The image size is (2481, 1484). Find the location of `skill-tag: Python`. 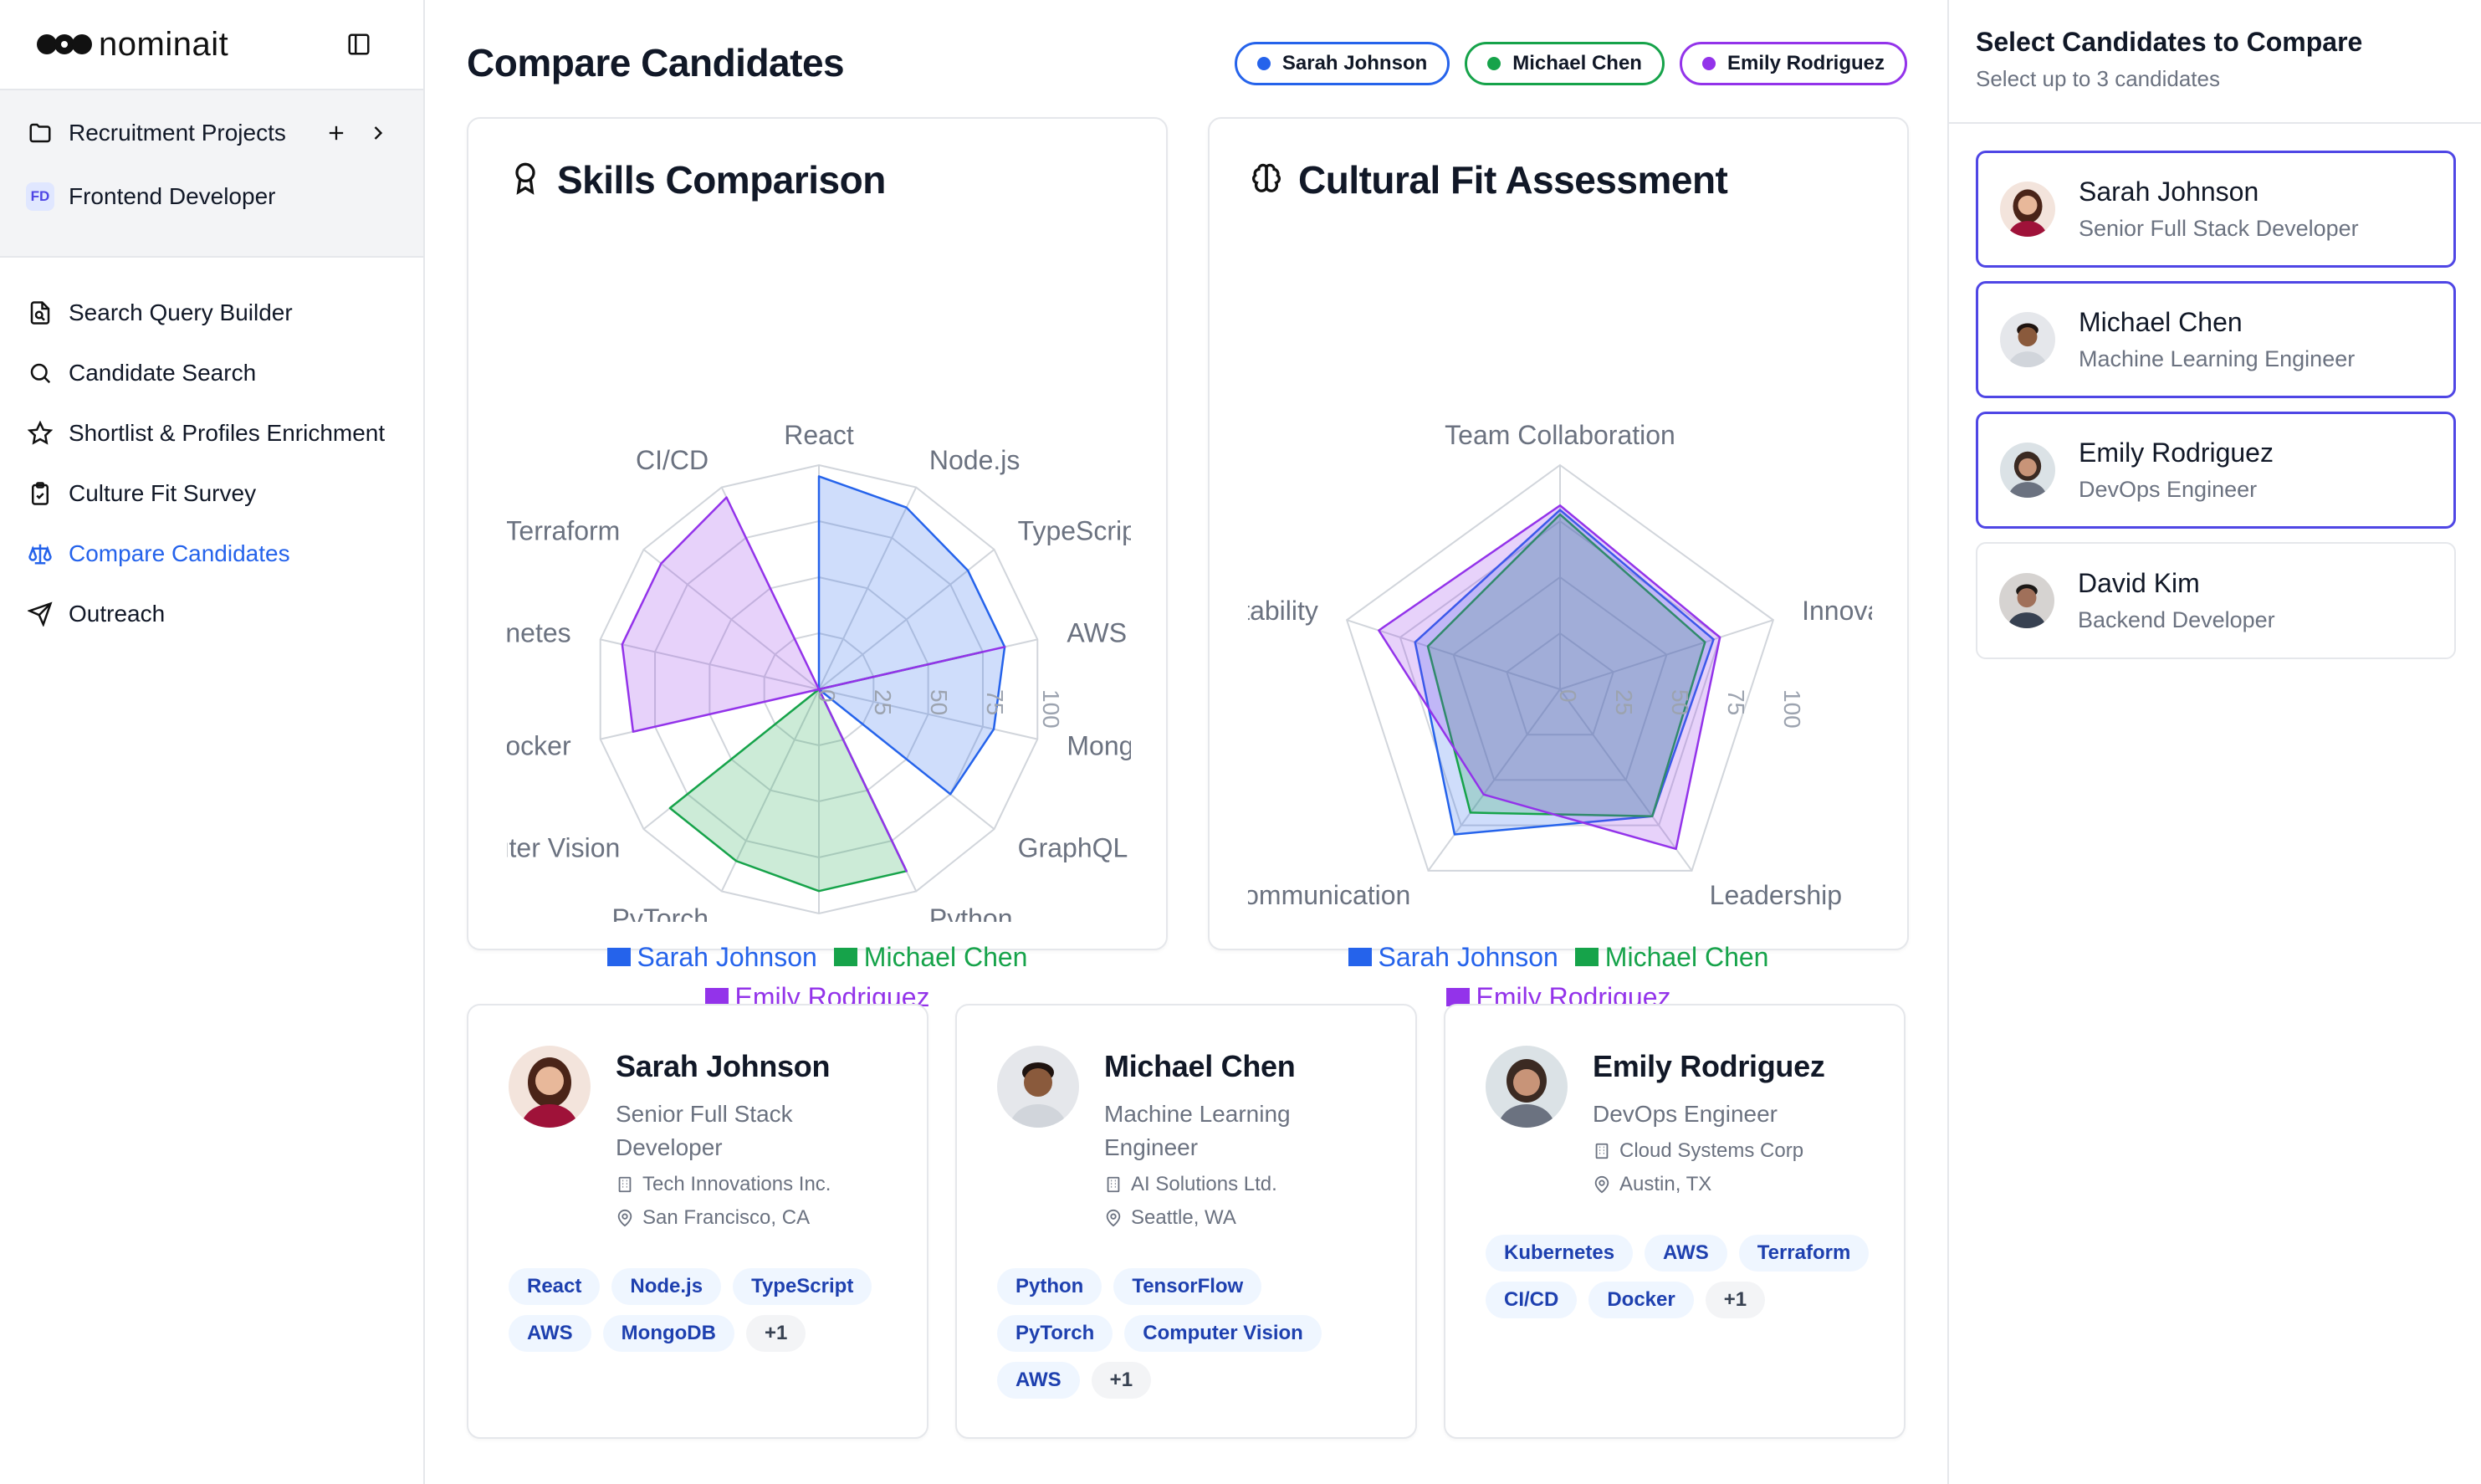

skill-tag: Python is located at coordinates (1049, 1286).